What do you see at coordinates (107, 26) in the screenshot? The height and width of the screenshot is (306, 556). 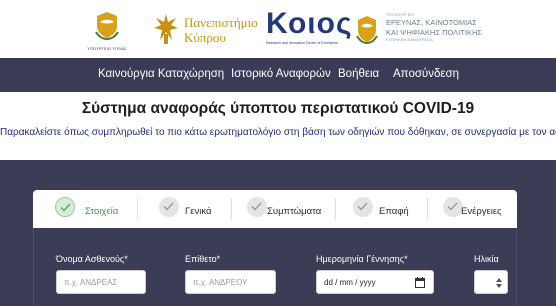 I see `cyprus-coat-of-arms-icon` at bounding box center [107, 26].